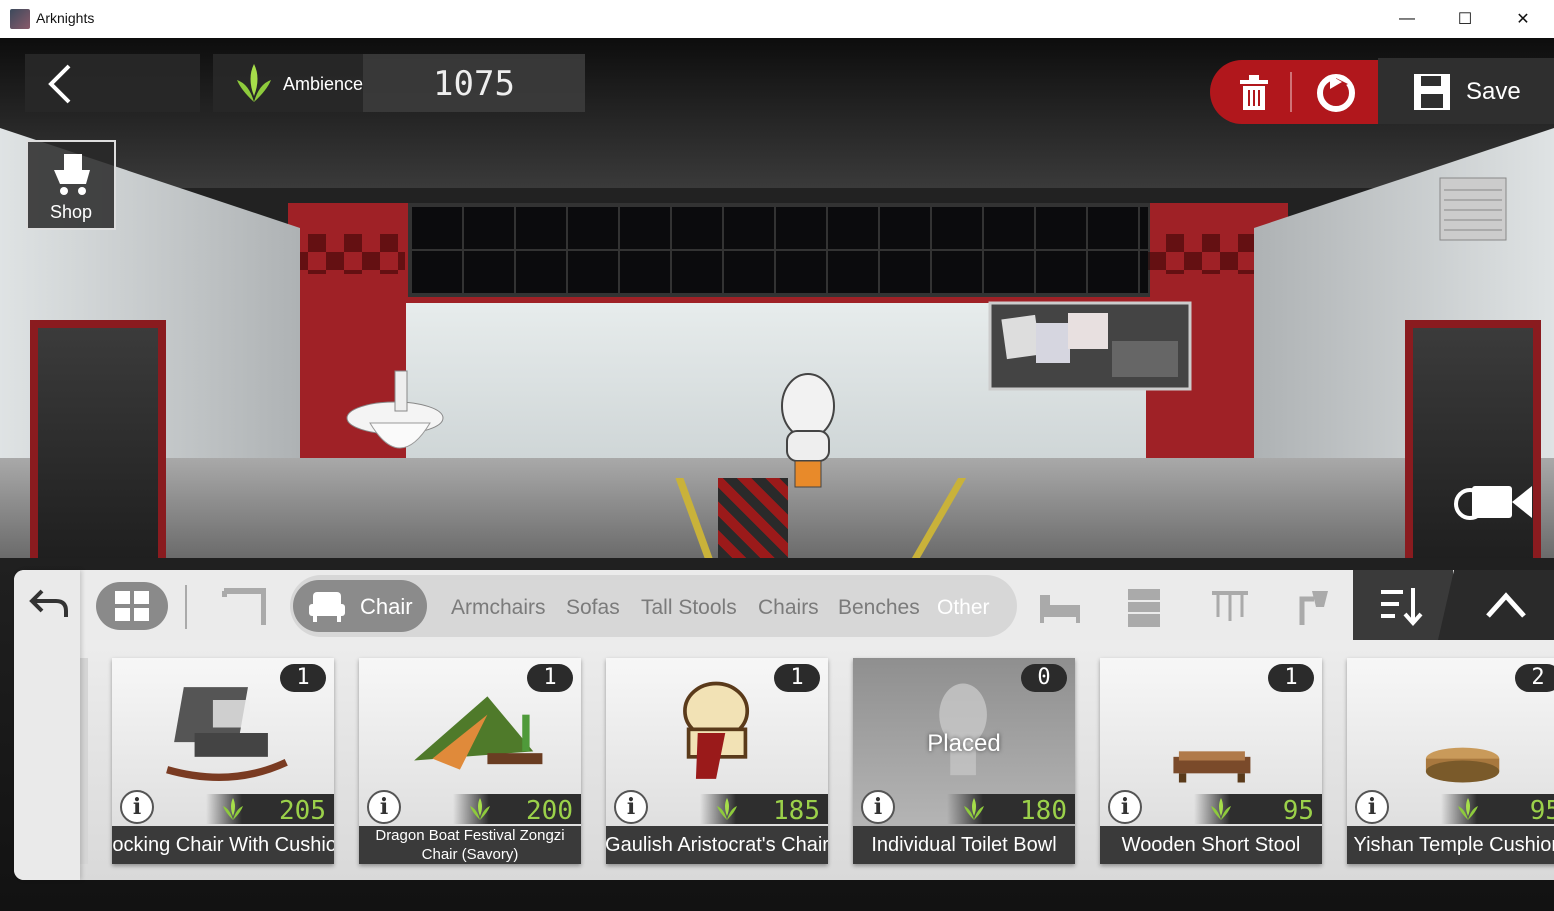  What do you see at coordinates (1493, 91) in the screenshot?
I see `save-label: Save` at bounding box center [1493, 91].